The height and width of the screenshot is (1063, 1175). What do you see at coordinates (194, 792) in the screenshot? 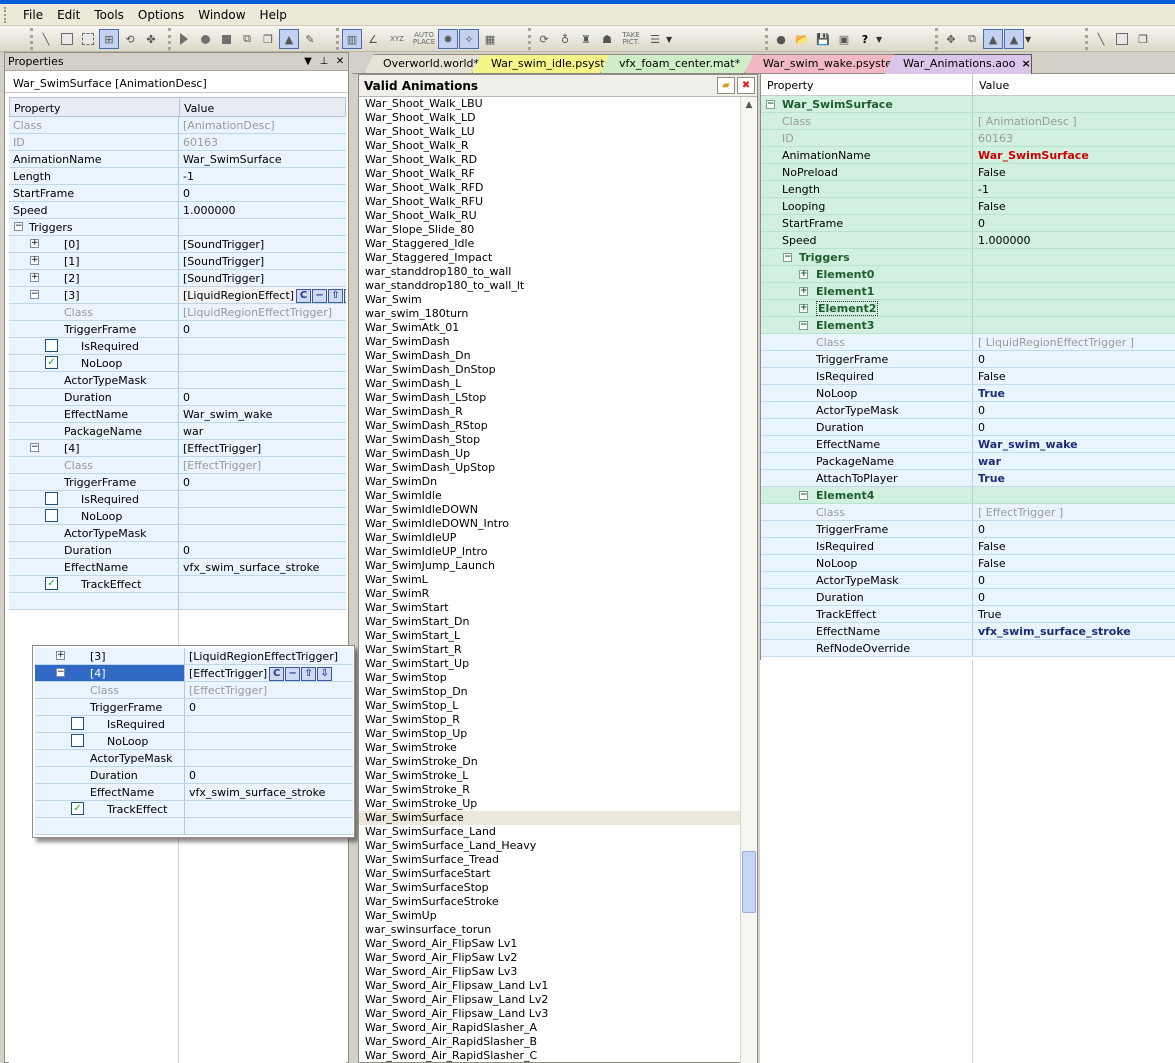
I see `property-row-effectname: EffectName vfx_swim_surface_stroke` at bounding box center [194, 792].